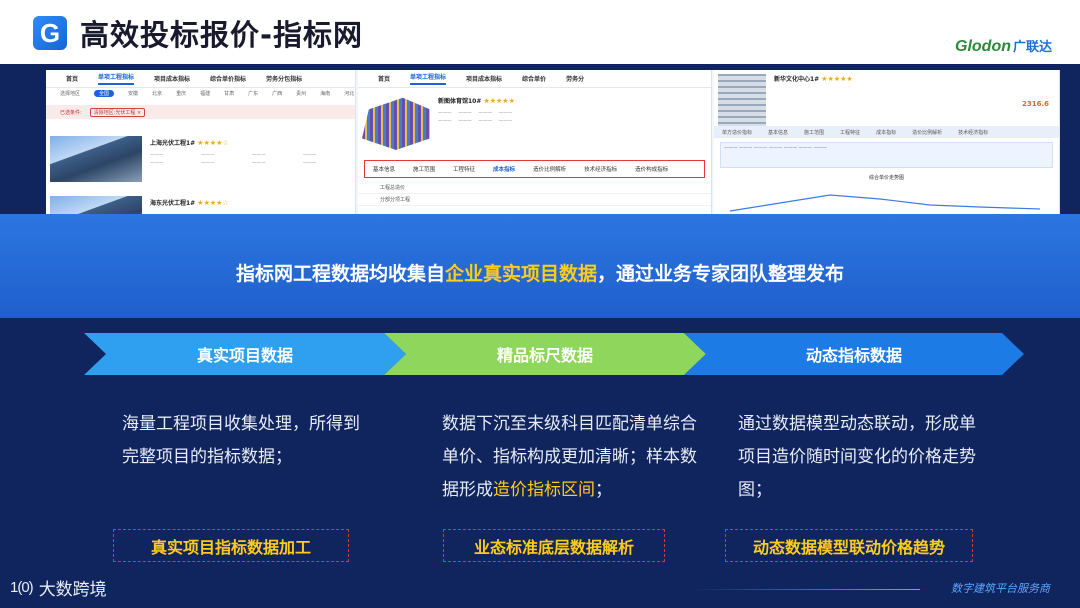 This screenshot has width=1080, height=608. I want to click on trend-line-svg, so click(885, 203).